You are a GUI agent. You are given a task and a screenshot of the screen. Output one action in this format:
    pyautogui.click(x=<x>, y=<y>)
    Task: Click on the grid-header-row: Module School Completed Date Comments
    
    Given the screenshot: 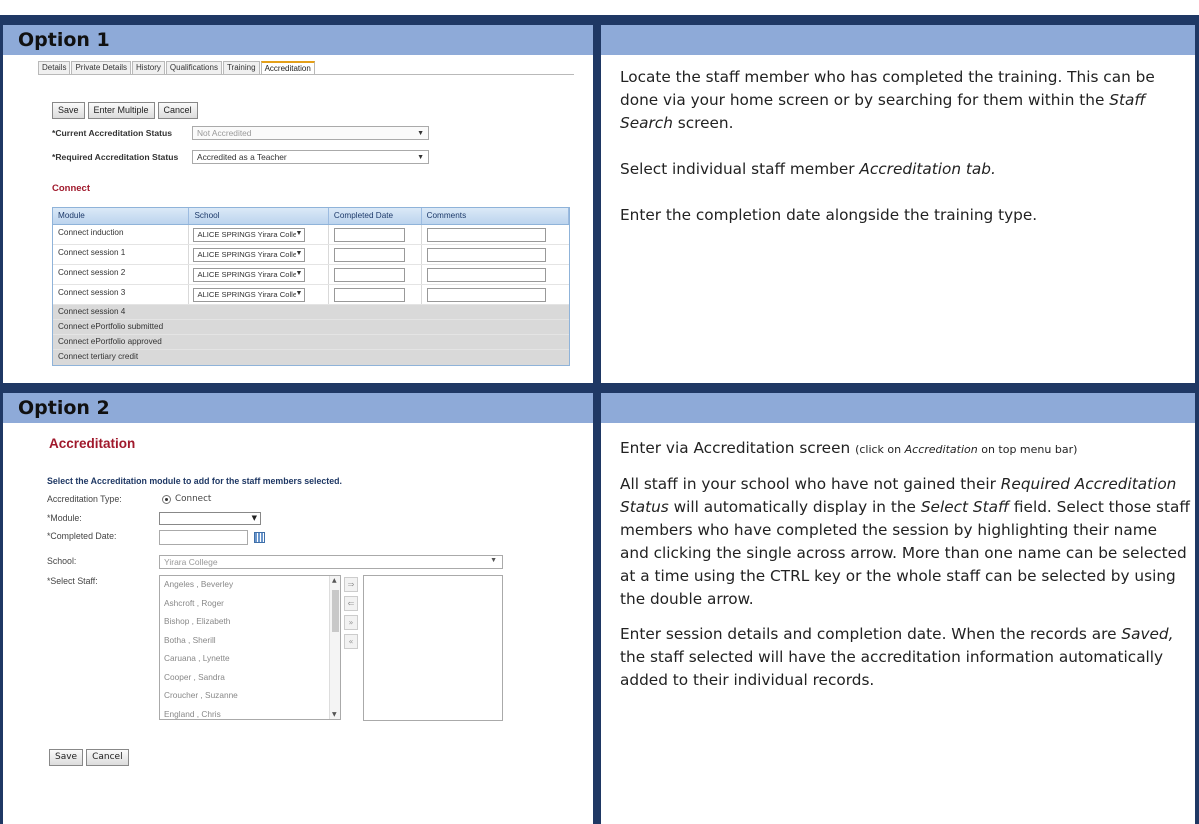 What is the action you would take?
    pyautogui.click(x=311, y=216)
    